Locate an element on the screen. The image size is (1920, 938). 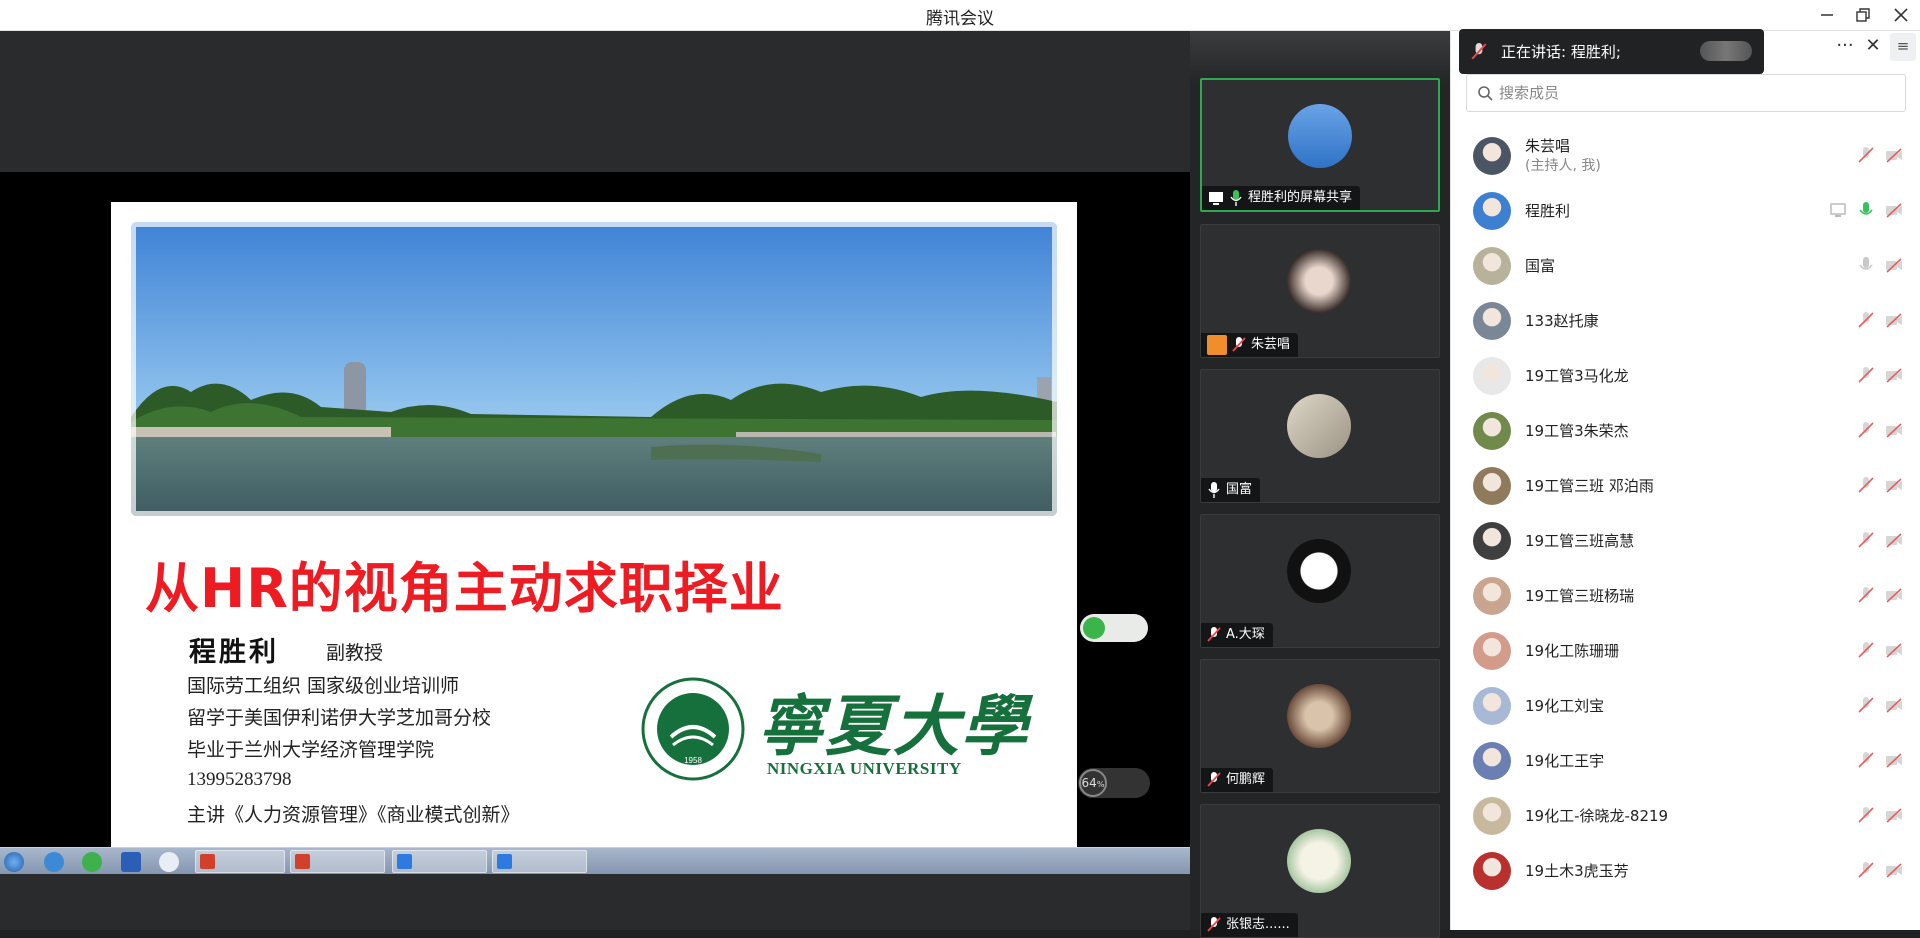
close-panel-button: ✕ is located at coordinates (1873, 47).